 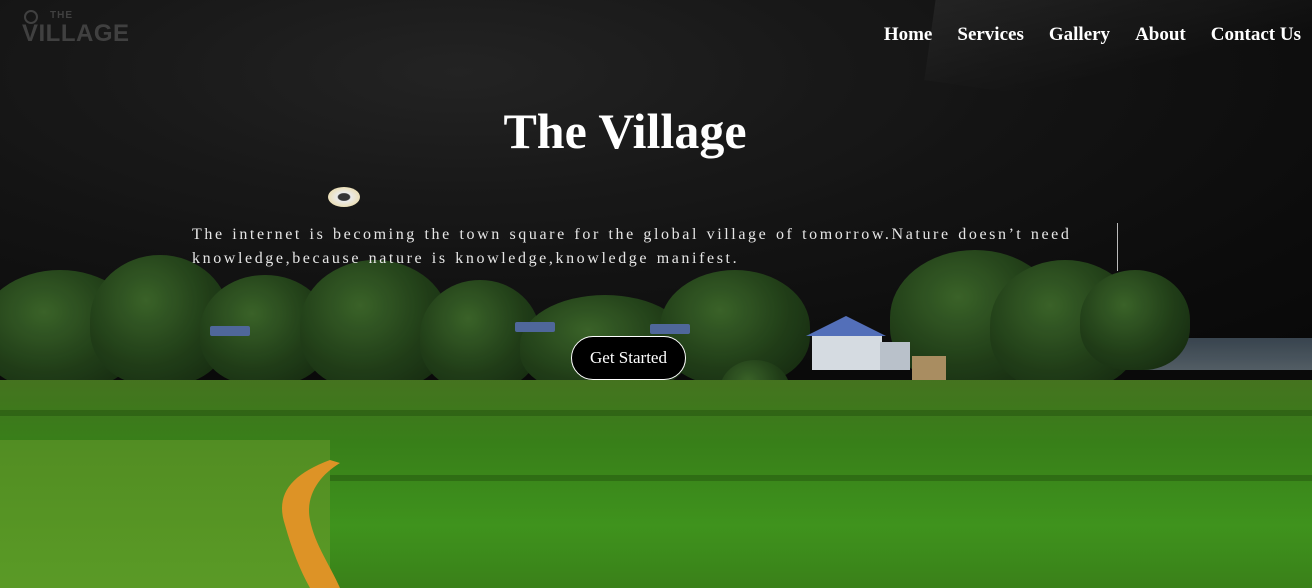 I want to click on site-logo: THE VILLAGE, so click(x=82, y=30).